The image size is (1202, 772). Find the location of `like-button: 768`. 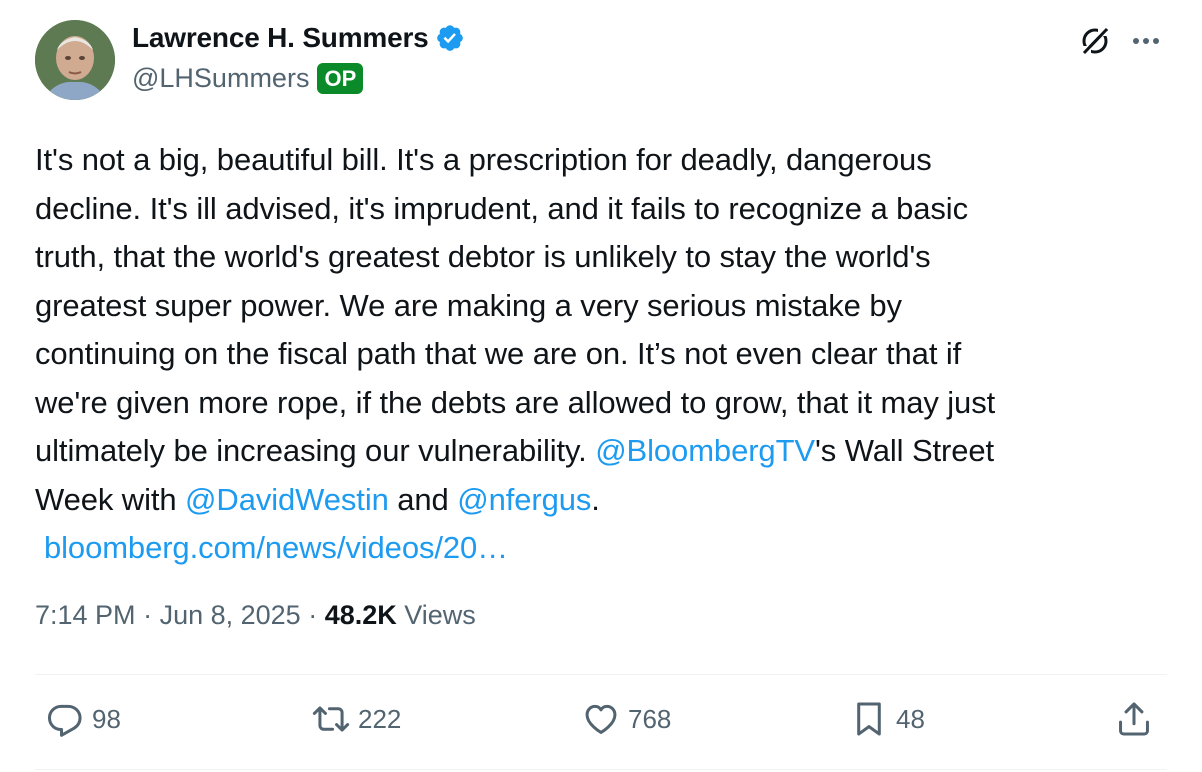

like-button: 768 is located at coordinates (626, 719).